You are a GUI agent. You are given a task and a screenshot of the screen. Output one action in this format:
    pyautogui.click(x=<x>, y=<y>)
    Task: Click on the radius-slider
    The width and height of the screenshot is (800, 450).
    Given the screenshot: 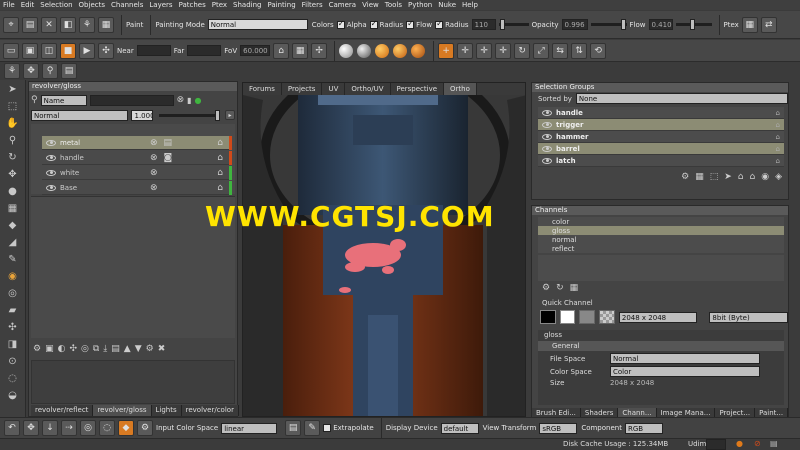 What is the action you would take?
    pyautogui.click(x=513, y=24)
    